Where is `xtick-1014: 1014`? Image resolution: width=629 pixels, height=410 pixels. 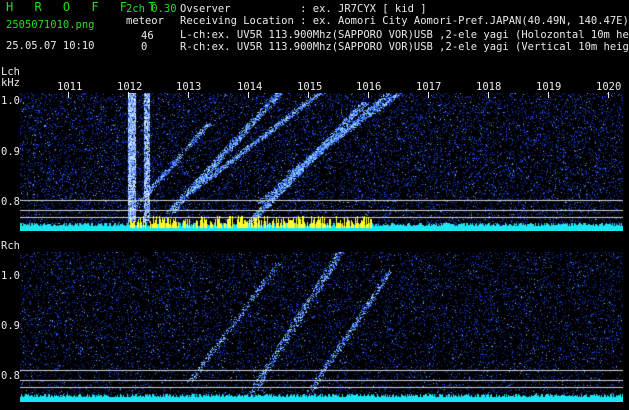
xtick-1014: 1014 is located at coordinates (250, 87).